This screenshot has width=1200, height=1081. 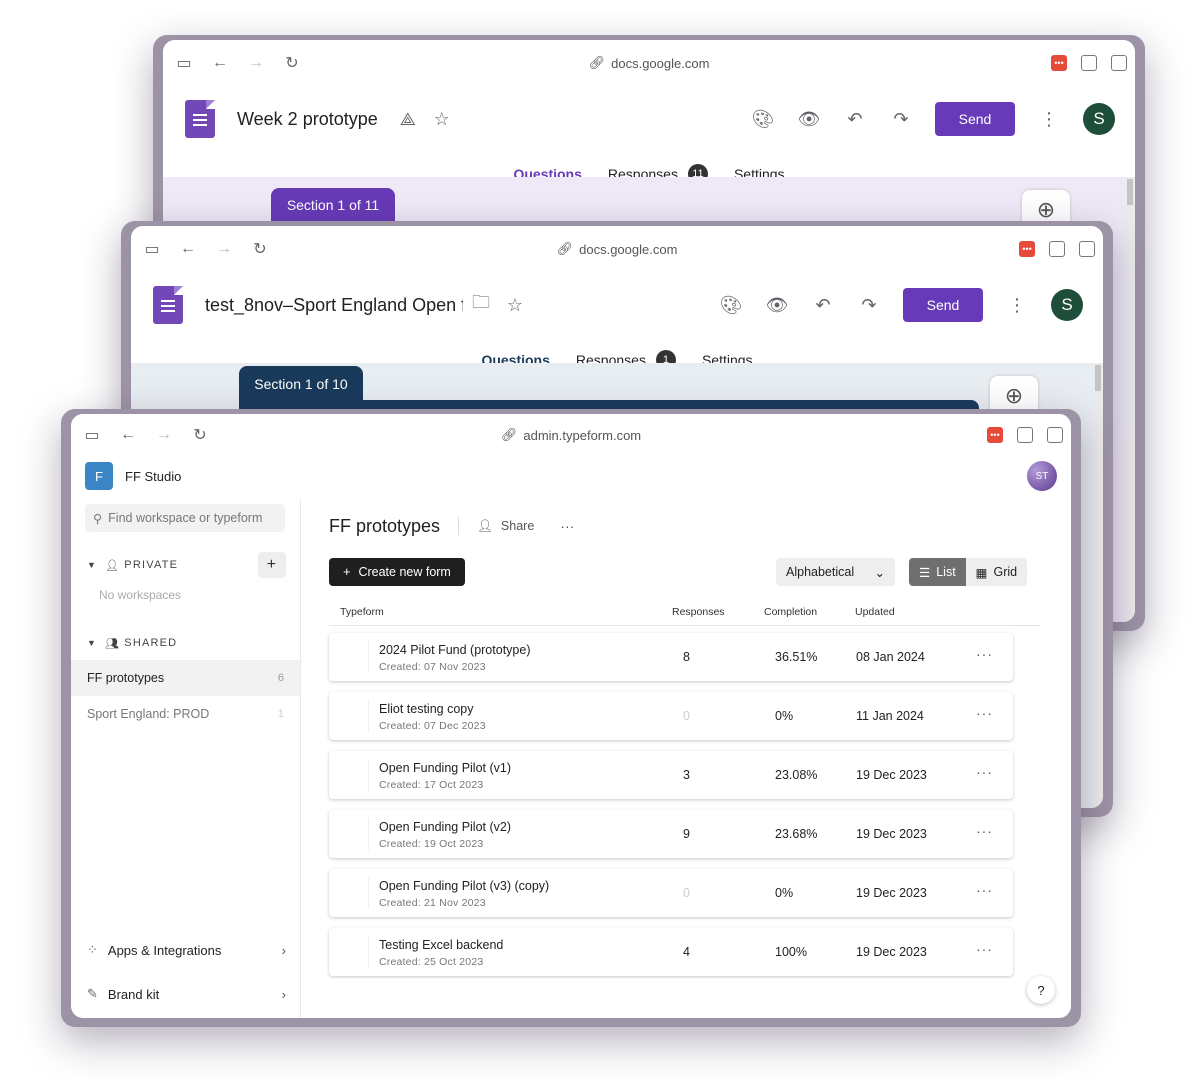 I want to click on collapse-caret-icon: ▼, so click(x=92, y=643).